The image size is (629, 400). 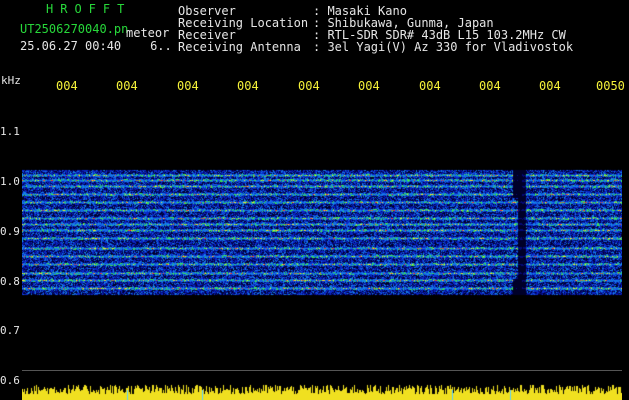 What do you see at coordinates (89, 9) in the screenshot?
I see `app-title: HROFFT` at bounding box center [89, 9].